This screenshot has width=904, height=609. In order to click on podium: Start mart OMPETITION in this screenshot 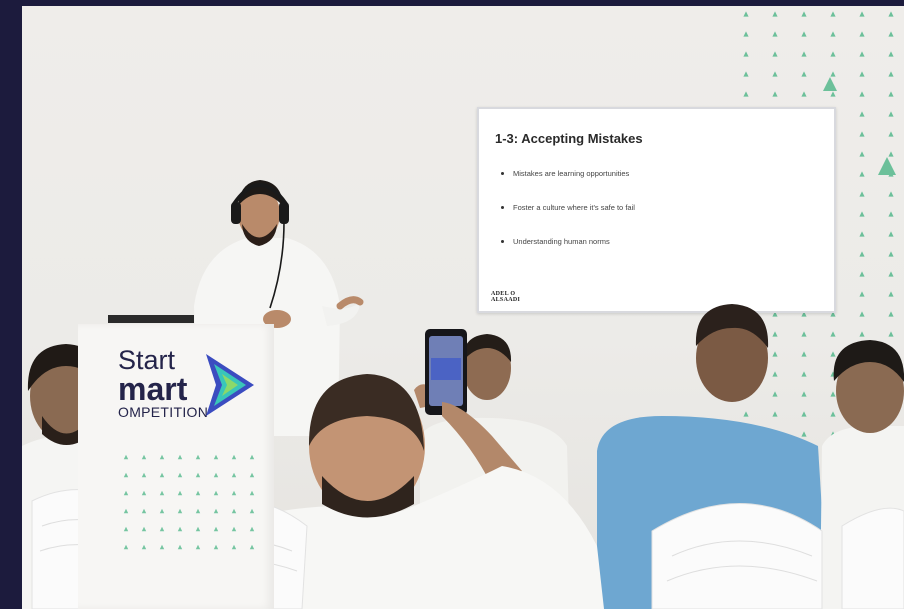, I will do `click(176, 466)`.